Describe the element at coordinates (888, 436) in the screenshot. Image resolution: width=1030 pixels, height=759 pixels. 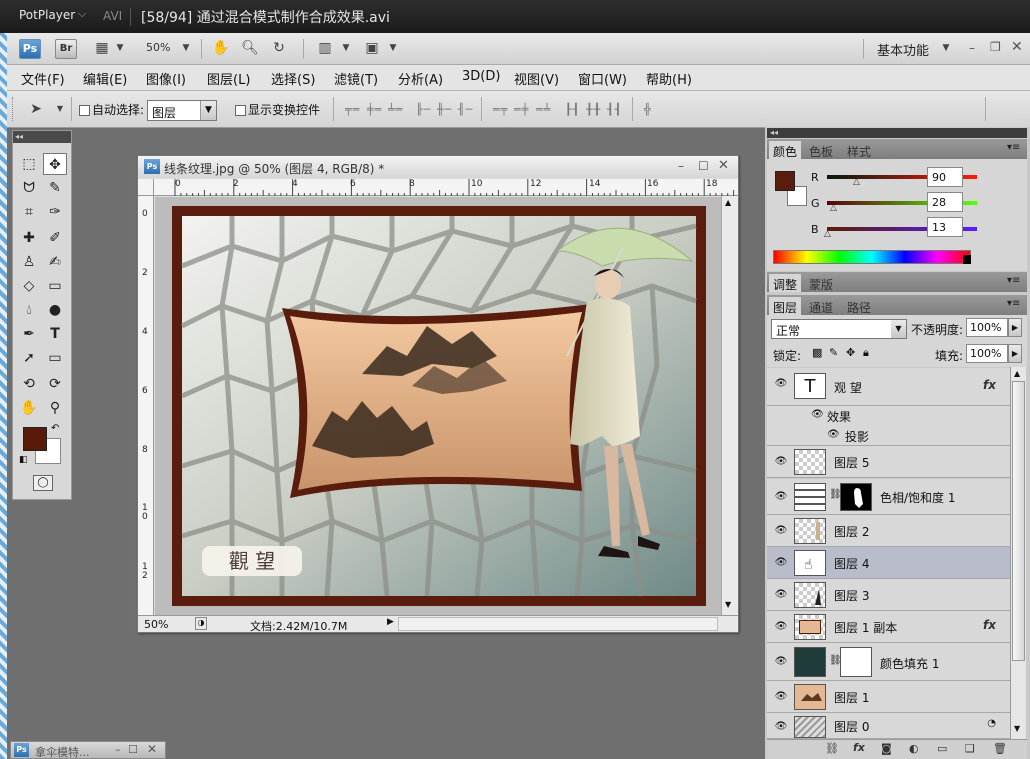
I see `effect-row: 👁︎ 投影` at that location.